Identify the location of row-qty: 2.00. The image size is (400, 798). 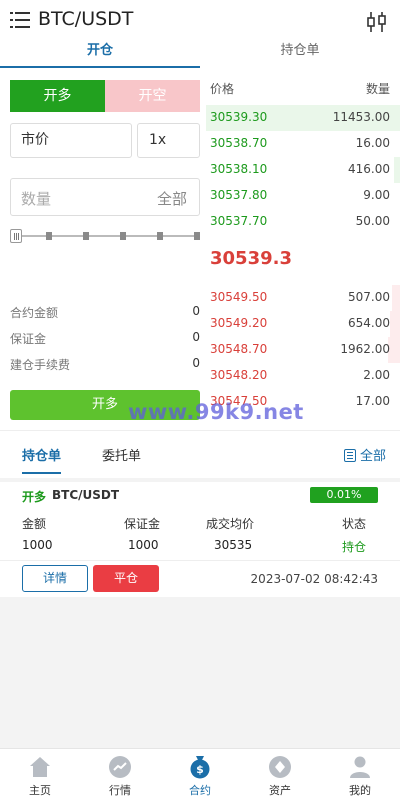
(376, 375).